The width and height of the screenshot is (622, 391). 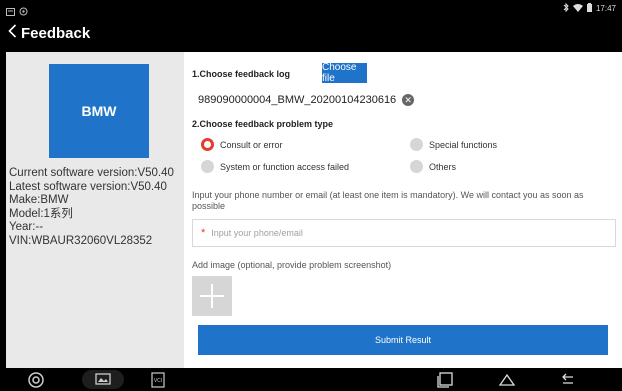 What do you see at coordinates (566, 8) in the screenshot?
I see `bluetooth-icon` at bounding box center [566, 8].